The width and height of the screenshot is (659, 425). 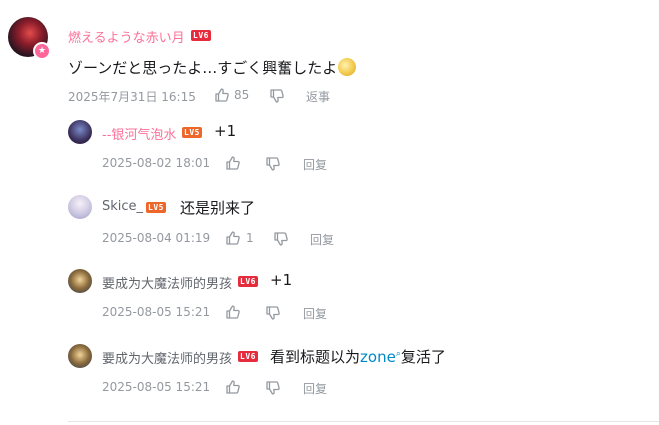 What do you see at coordinates (126, 36) in the screenshot?
I see `main-username: 燃えるような赤い月` at bounding box center [126, 36].